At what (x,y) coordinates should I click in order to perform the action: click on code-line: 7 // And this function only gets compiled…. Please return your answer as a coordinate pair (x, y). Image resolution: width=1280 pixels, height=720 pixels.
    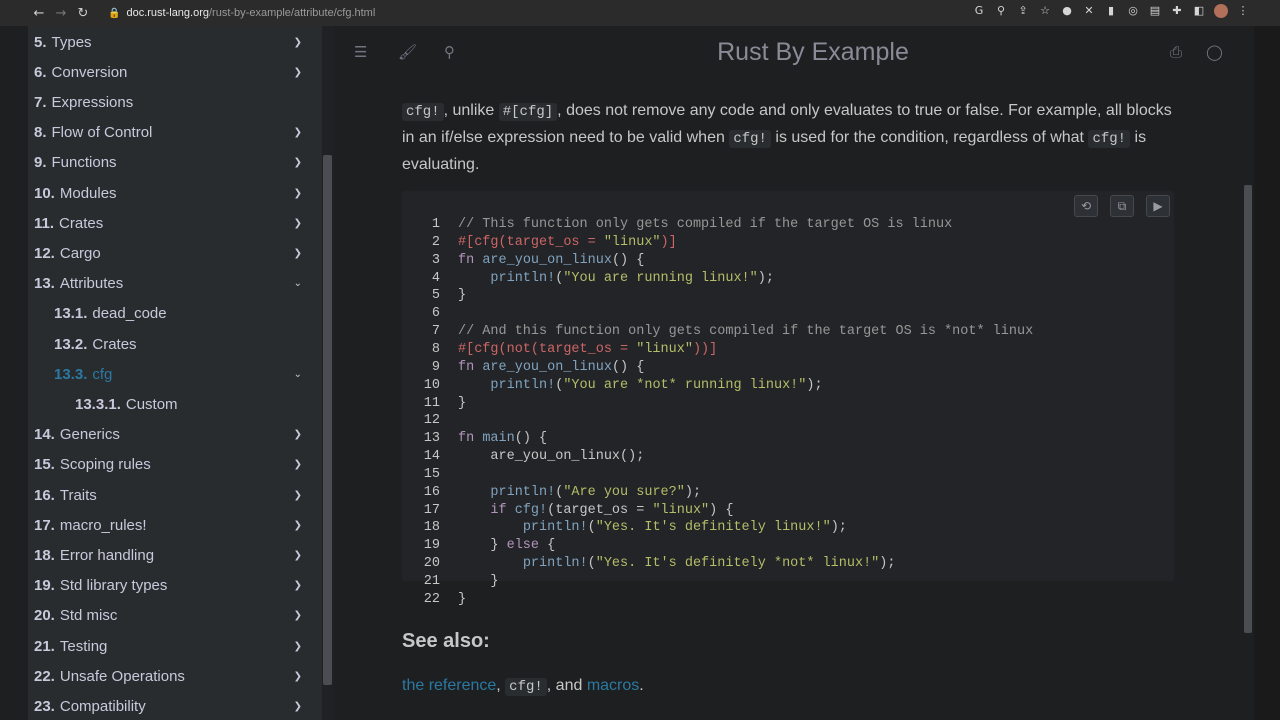
    Looking at the image, I should click on (788, 332).